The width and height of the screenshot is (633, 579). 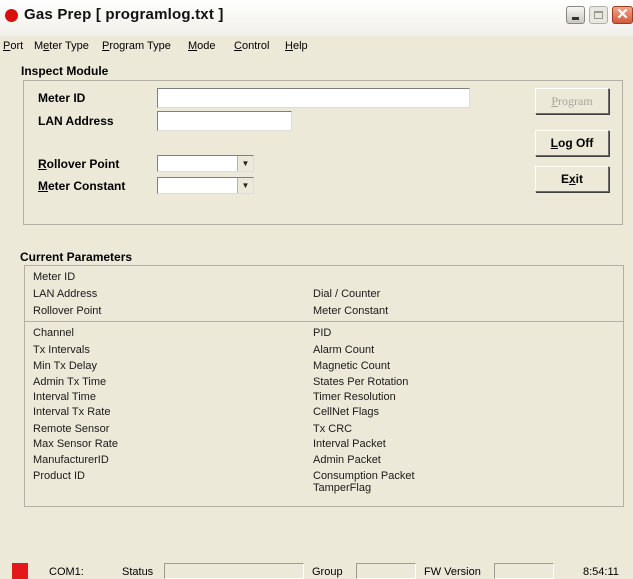 I want to click on param-magnetic-count: Magnetic Count, so click(x=352, y=366).